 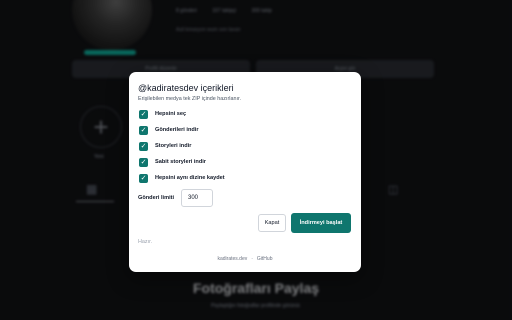 I want to click on option-download-stories: ✓ Storyleri indir, so click(x=165, y=146).